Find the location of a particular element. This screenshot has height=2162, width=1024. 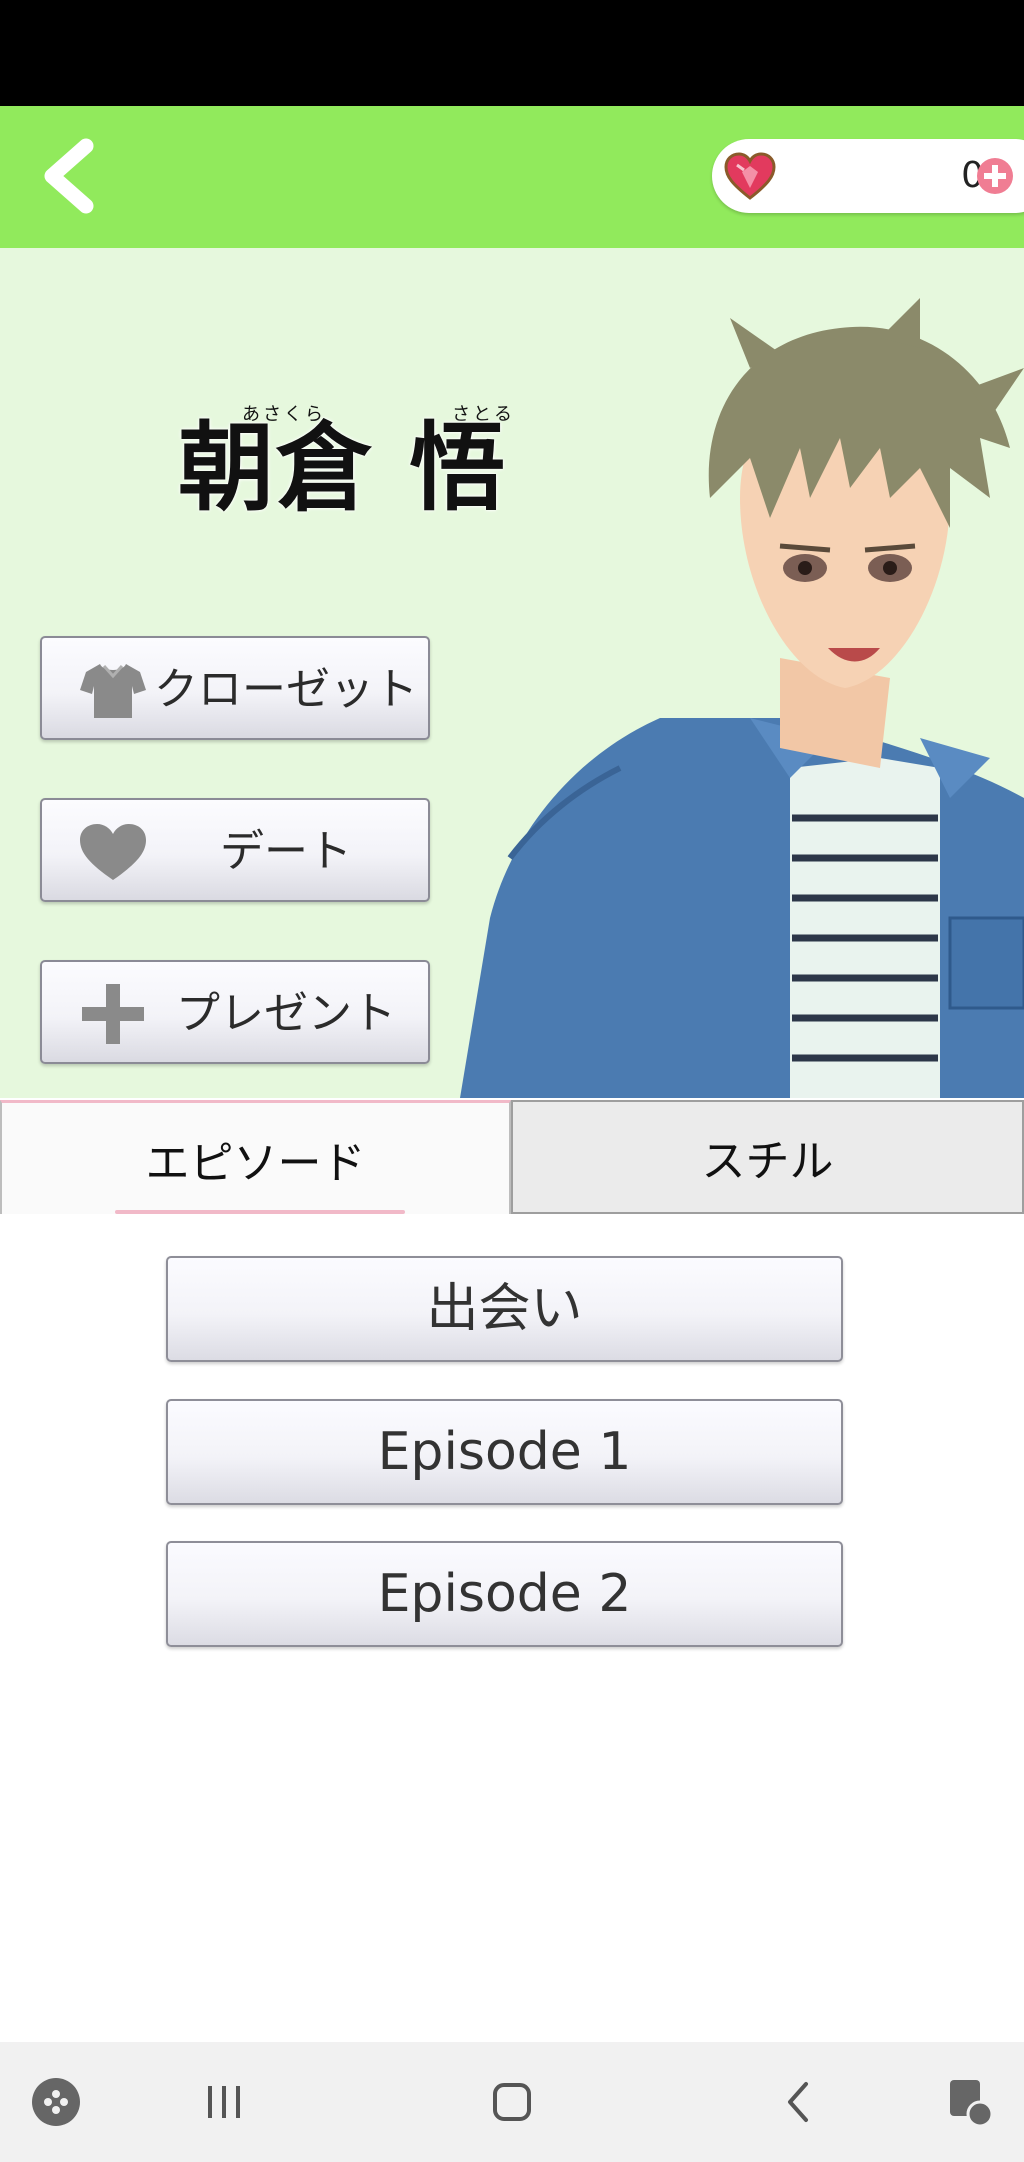

recent-apps-icon is located at coordinates (224, 2102).